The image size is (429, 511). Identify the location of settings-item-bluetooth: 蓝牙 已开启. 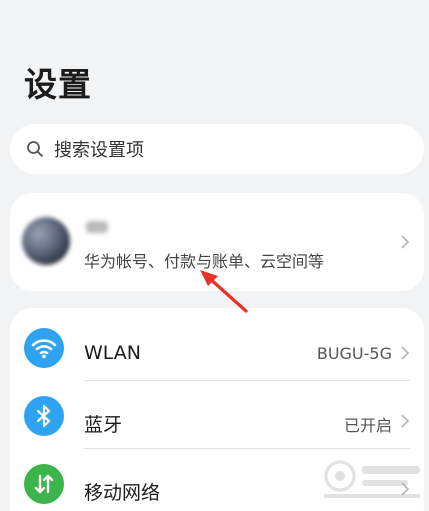
(217, 415).